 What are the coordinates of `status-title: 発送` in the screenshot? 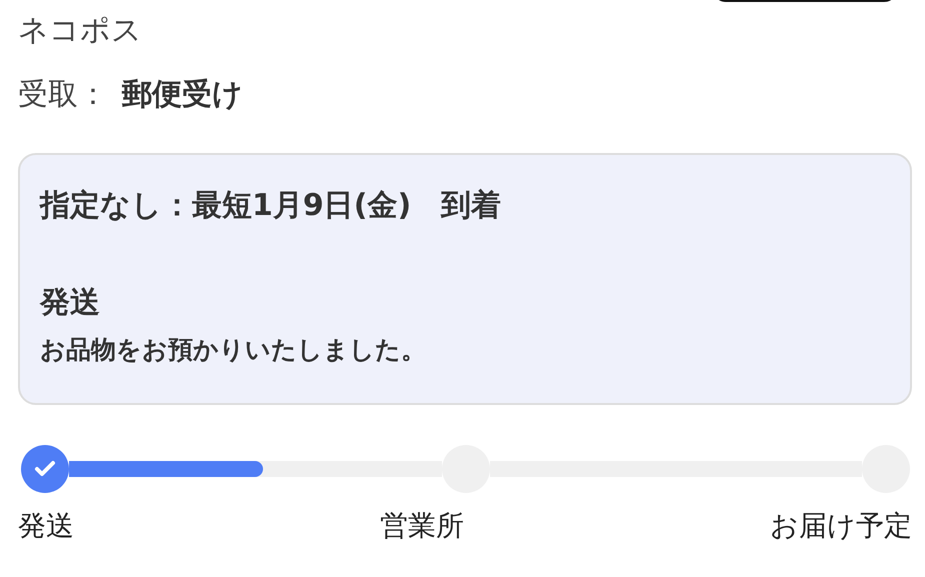 It's located at (70, 303).